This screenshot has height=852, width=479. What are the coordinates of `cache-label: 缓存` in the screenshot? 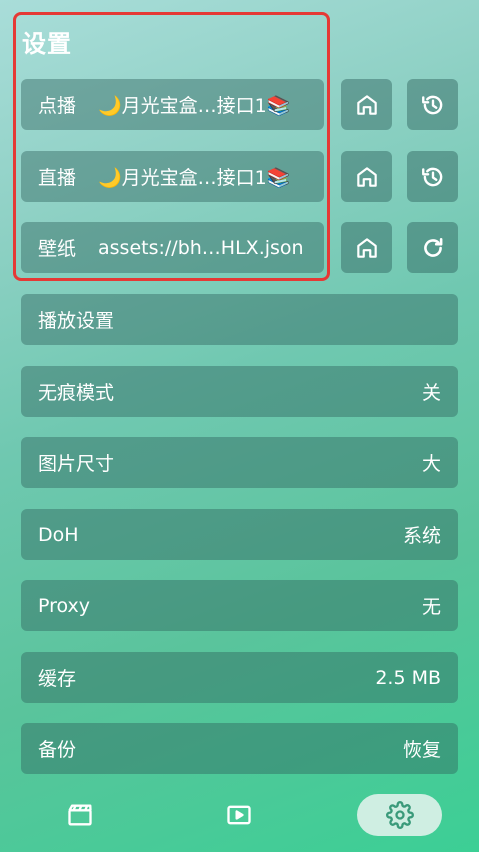 It's located at (57, 679).